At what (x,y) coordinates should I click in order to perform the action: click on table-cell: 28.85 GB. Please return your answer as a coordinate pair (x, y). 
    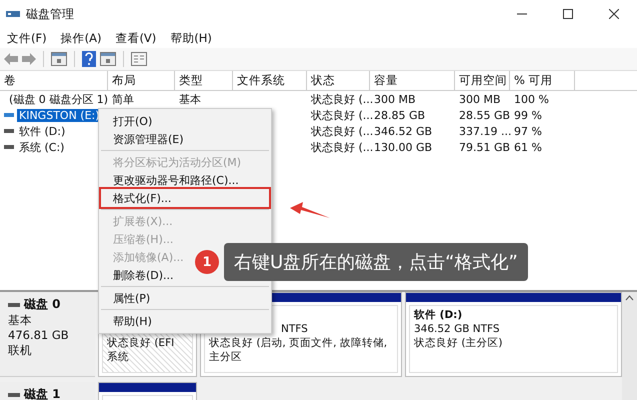
    Looking at the image, I should click on (400, 115).